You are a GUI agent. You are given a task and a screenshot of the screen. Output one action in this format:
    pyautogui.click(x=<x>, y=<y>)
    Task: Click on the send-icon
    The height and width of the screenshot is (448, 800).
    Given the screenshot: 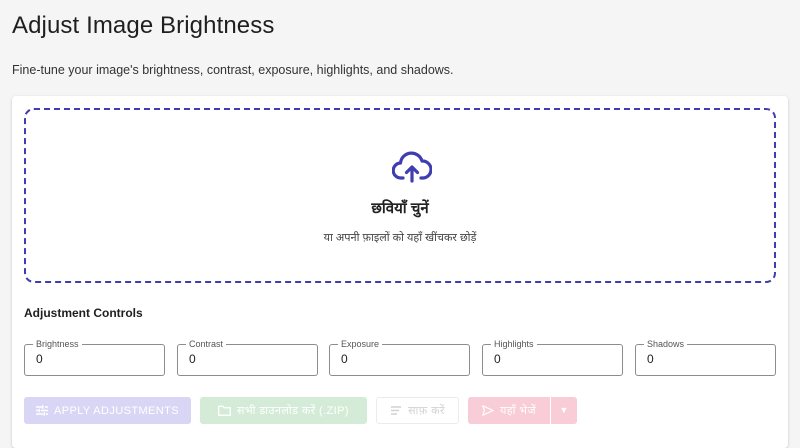 What is the action you would take?
    pyautogui.click(x=488, y=410)
    